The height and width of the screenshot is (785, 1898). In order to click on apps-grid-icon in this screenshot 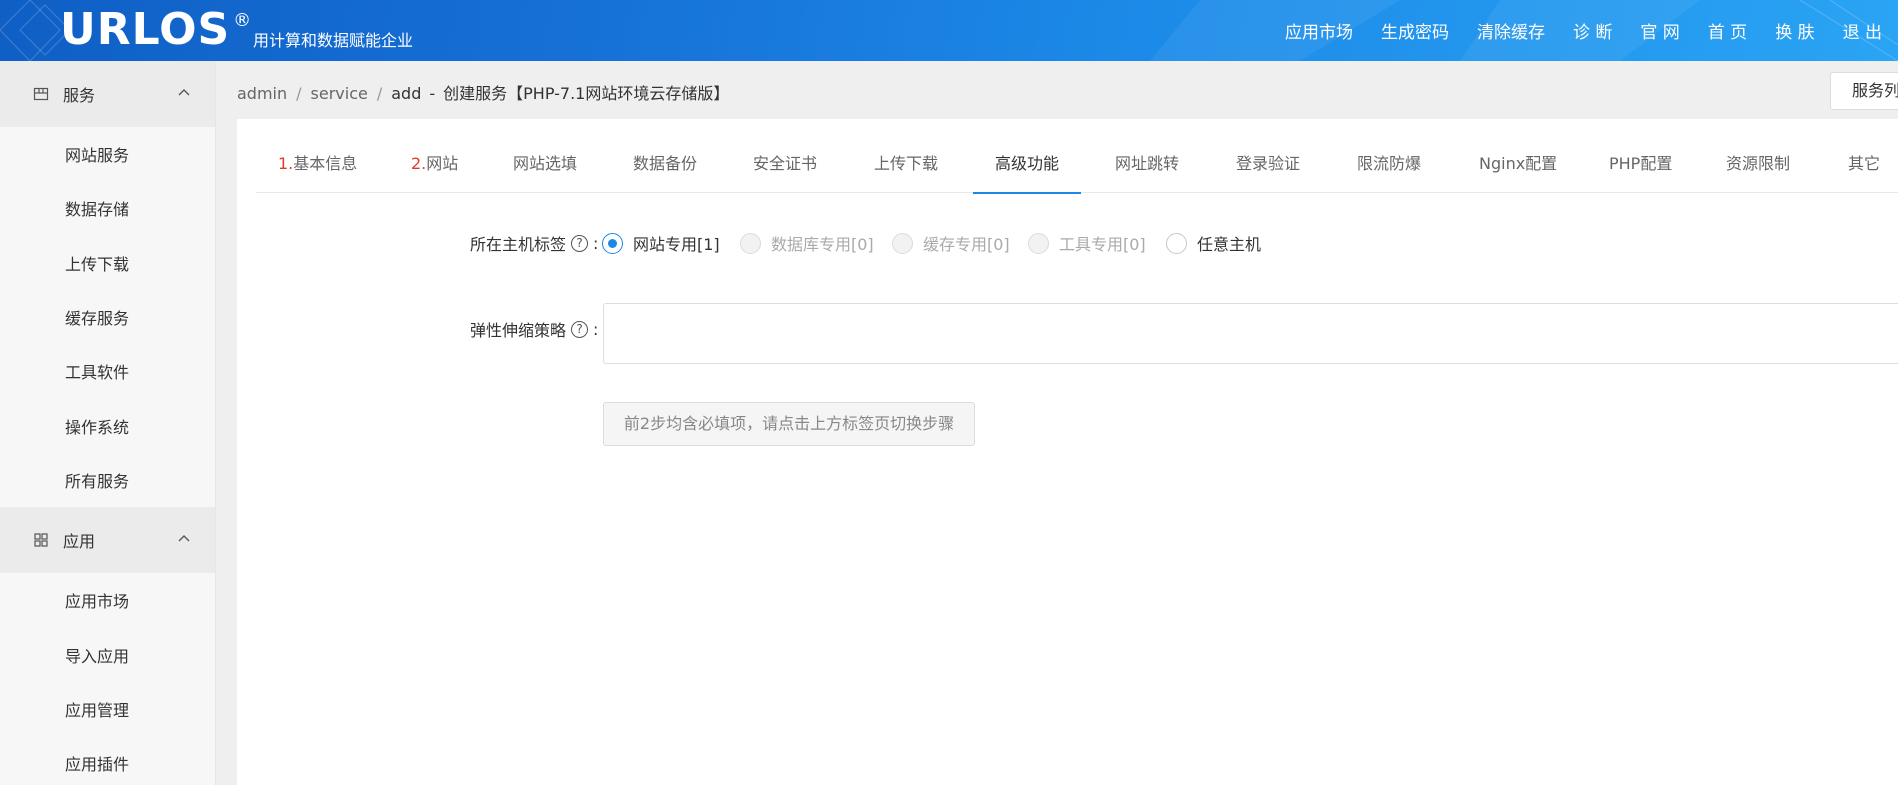, I will do `click(41, 540)`.